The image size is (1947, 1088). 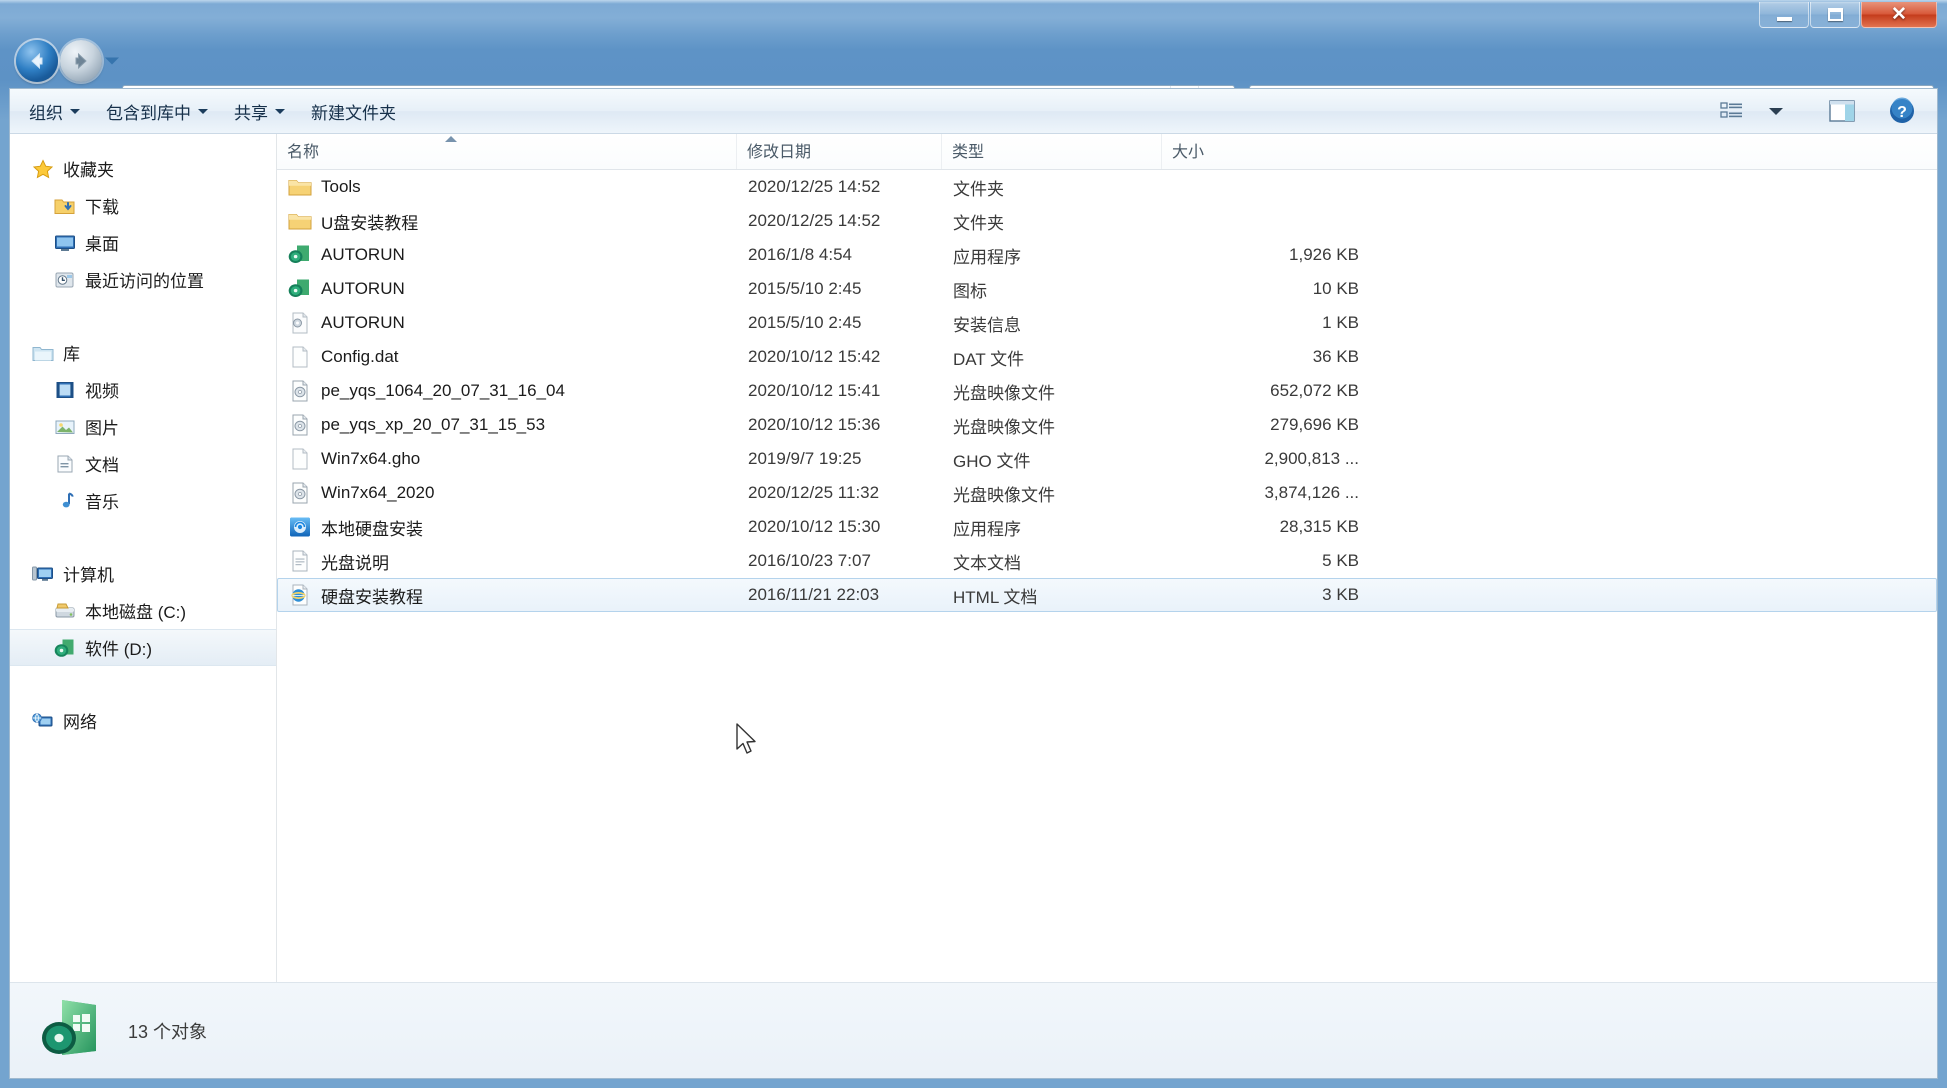 I want to click on sidebar-label: 桌面, so click(x=102, y=244).